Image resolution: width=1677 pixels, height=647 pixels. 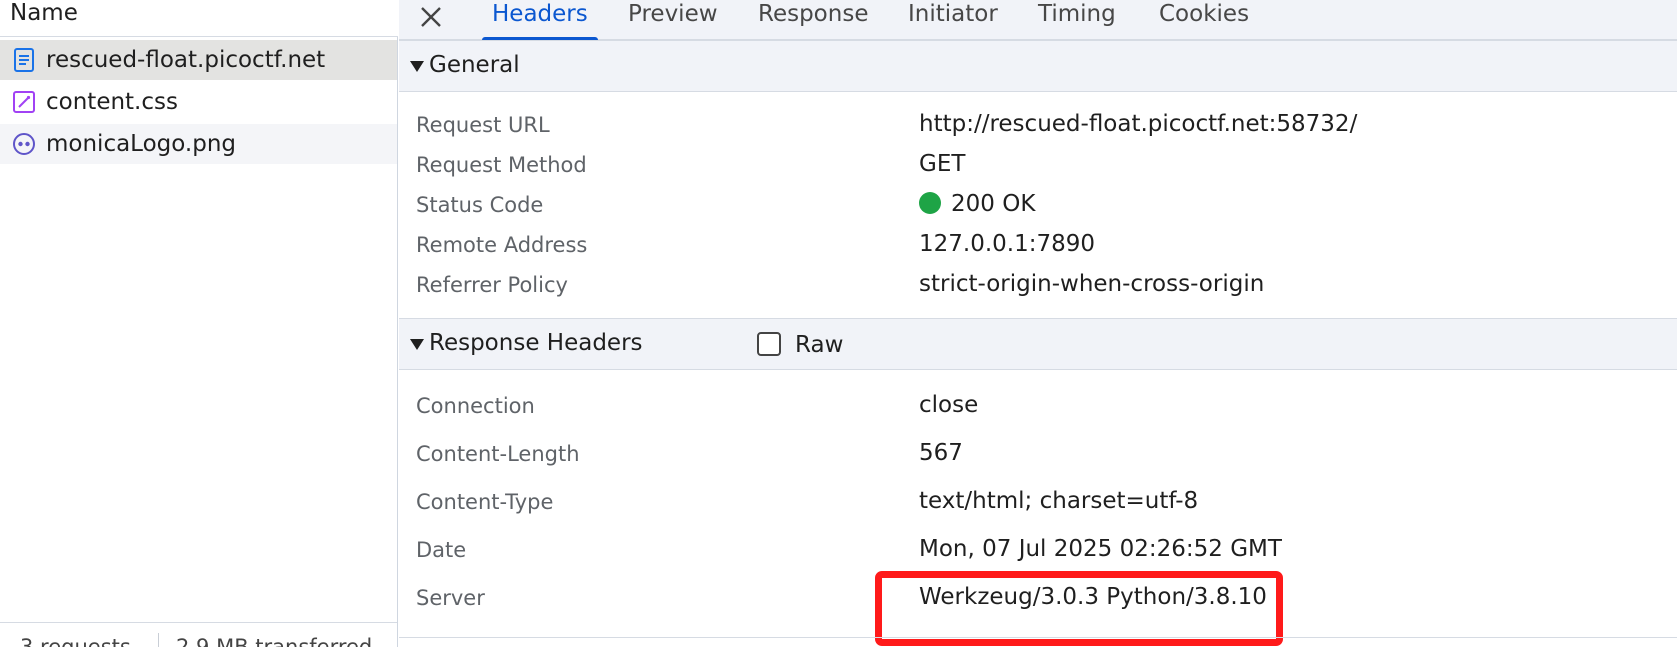 What do you see at coordinates (1093, 597) in the screenshot?
I see `server-header-value: Werkzeug/3.0.3 Python/3.8.10` at bounding box center [1093, 597].